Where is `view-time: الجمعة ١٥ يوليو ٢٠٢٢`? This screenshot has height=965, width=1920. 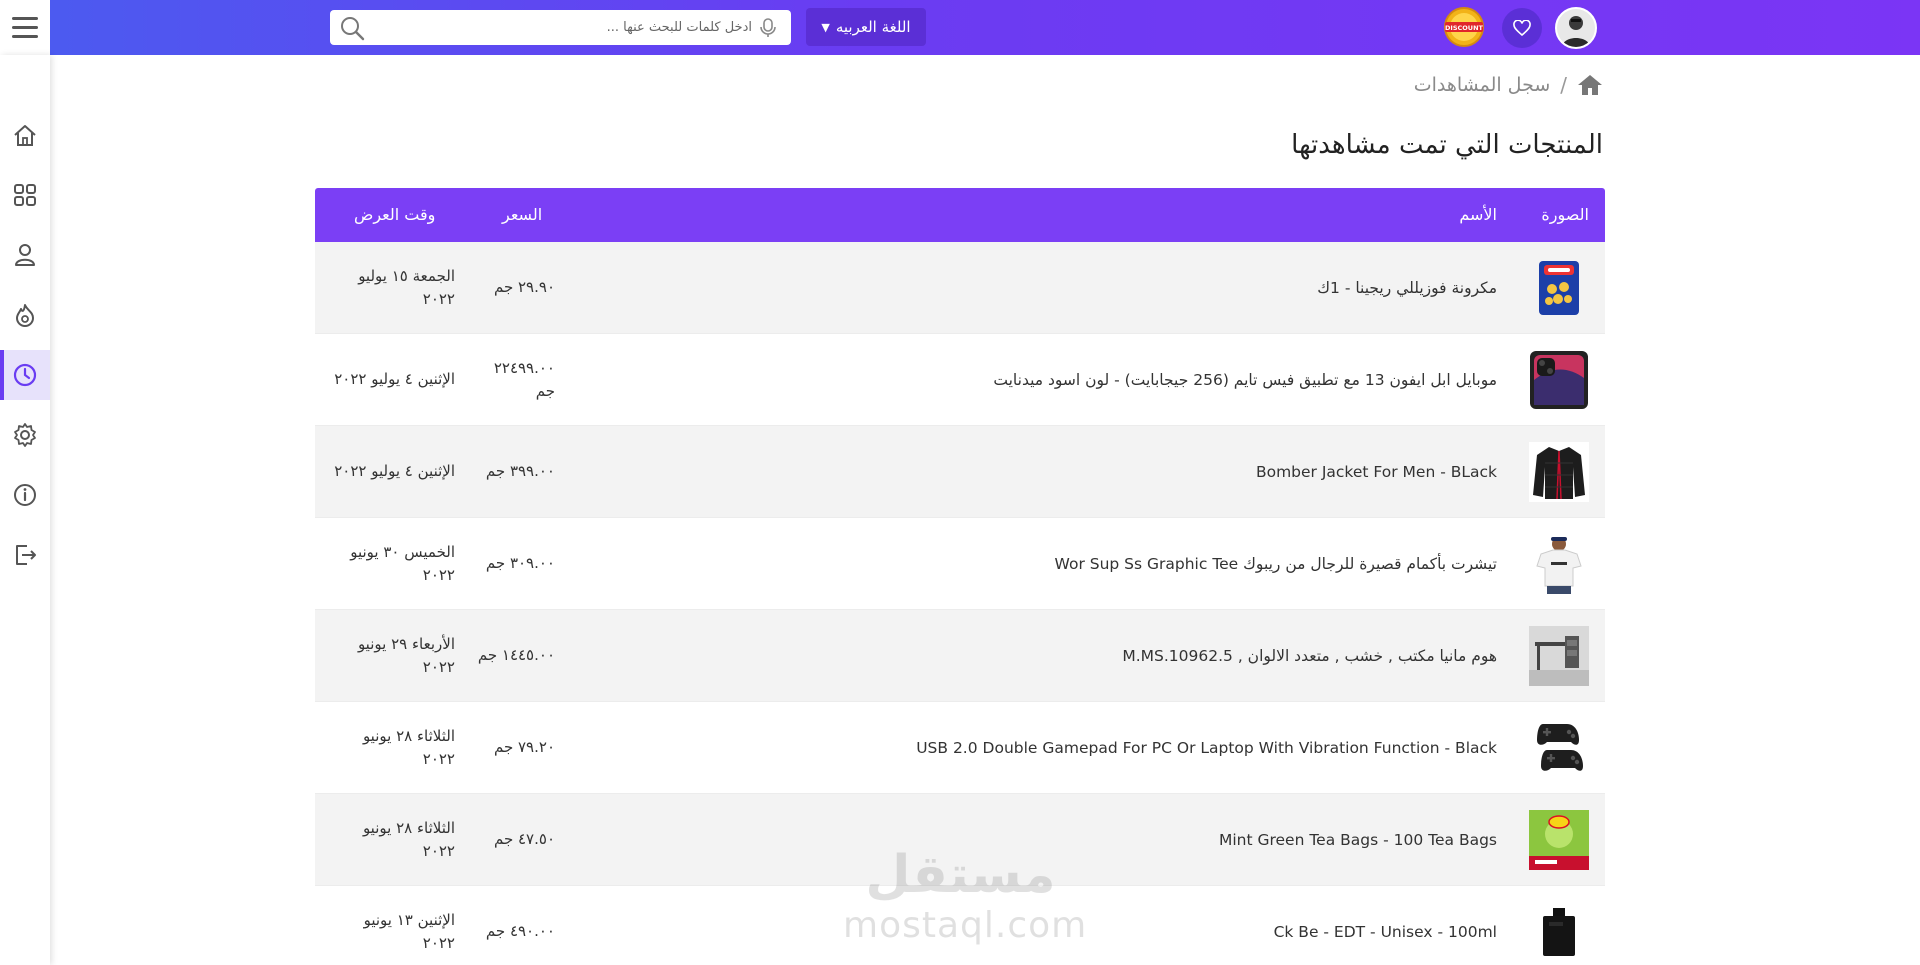 view-time: الجمعة ١٥ يوليو ٢٠٢٢ is located at coordinates (406, 287).